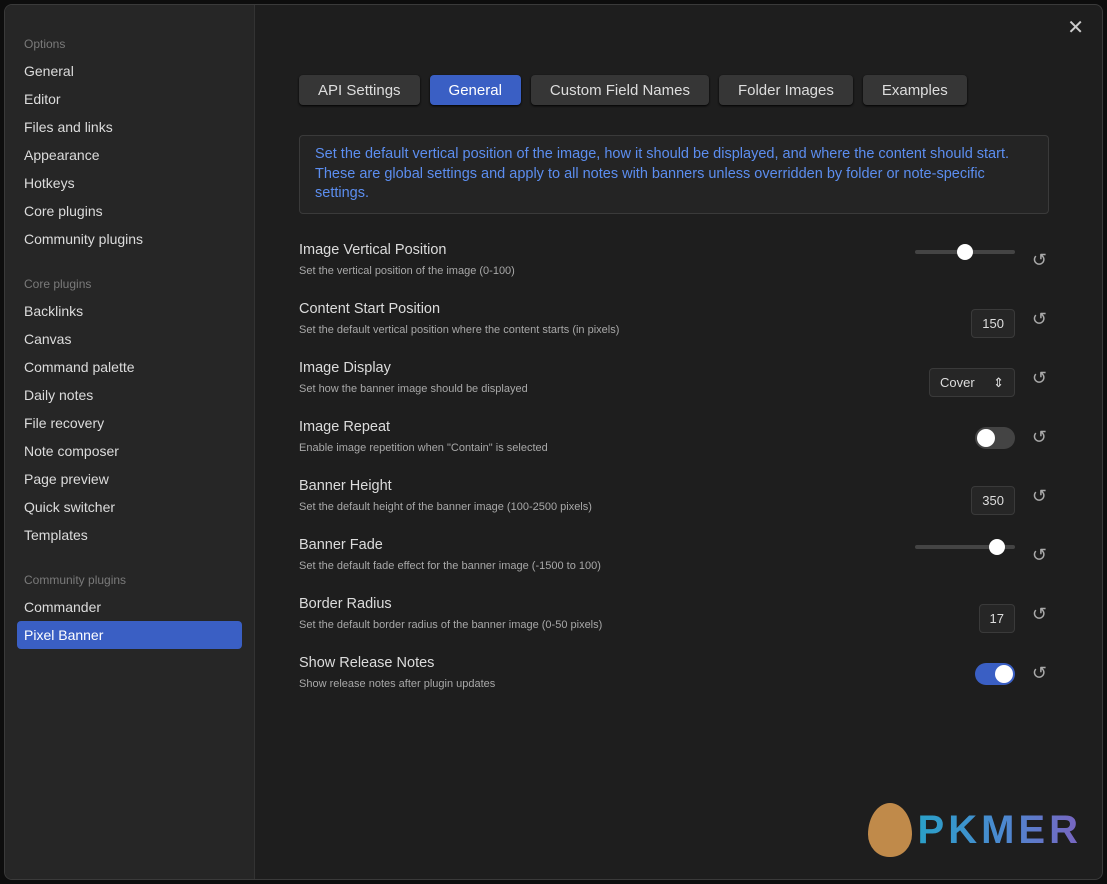  I want to click on sidebar-item-commander: Commander, so click(129, 607).